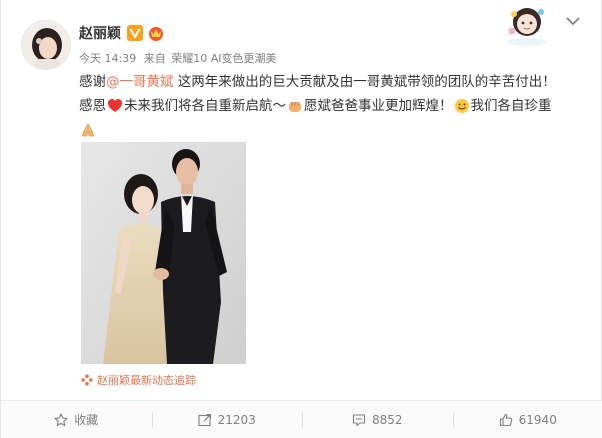 The image size is (602, 438). Describe the element at coordinates (92, 82) in the screenshot. I see `content-text: 感谢` at that location.